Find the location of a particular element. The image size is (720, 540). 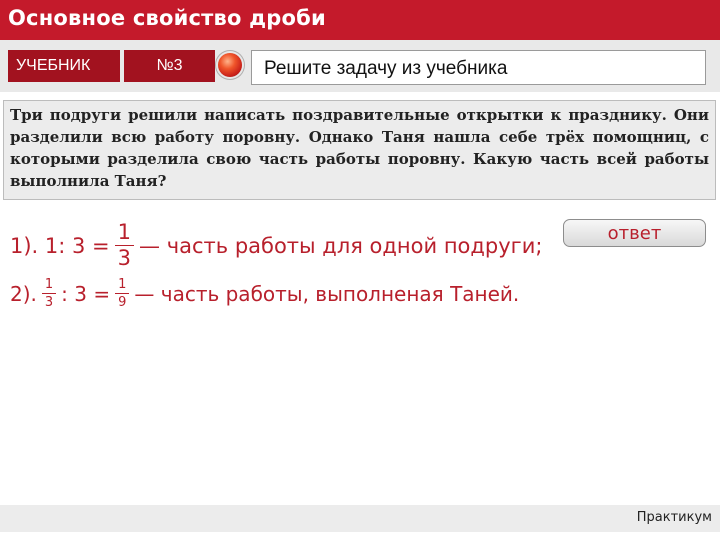

page-title: Основное свойство дроби is located at coordinates (167, 18).